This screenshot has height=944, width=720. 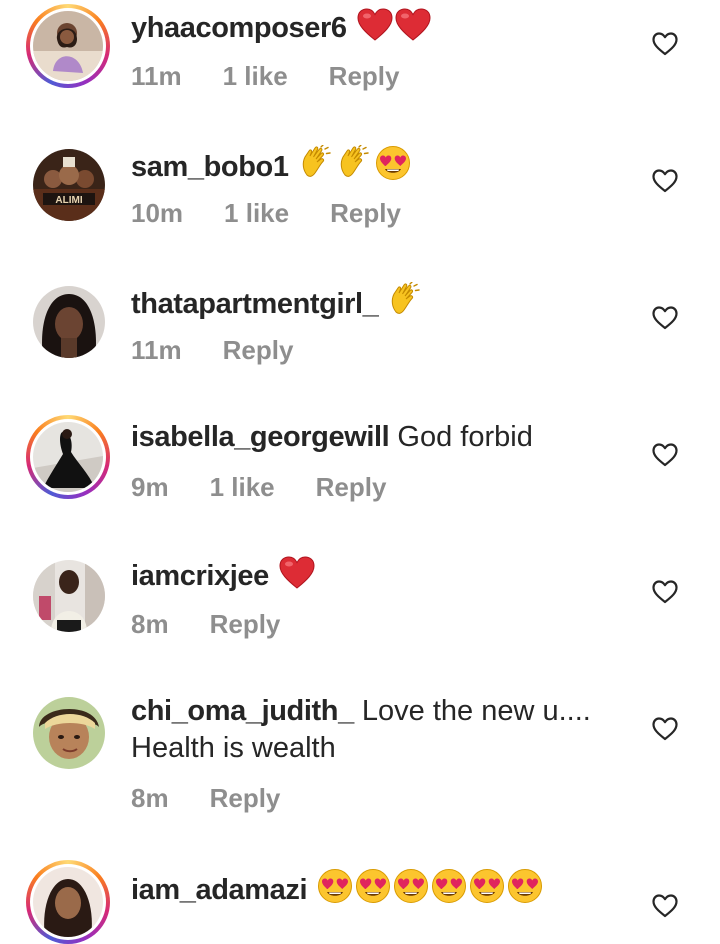 I want to click on username: sam_bobo1, so click(x=210, y=167).